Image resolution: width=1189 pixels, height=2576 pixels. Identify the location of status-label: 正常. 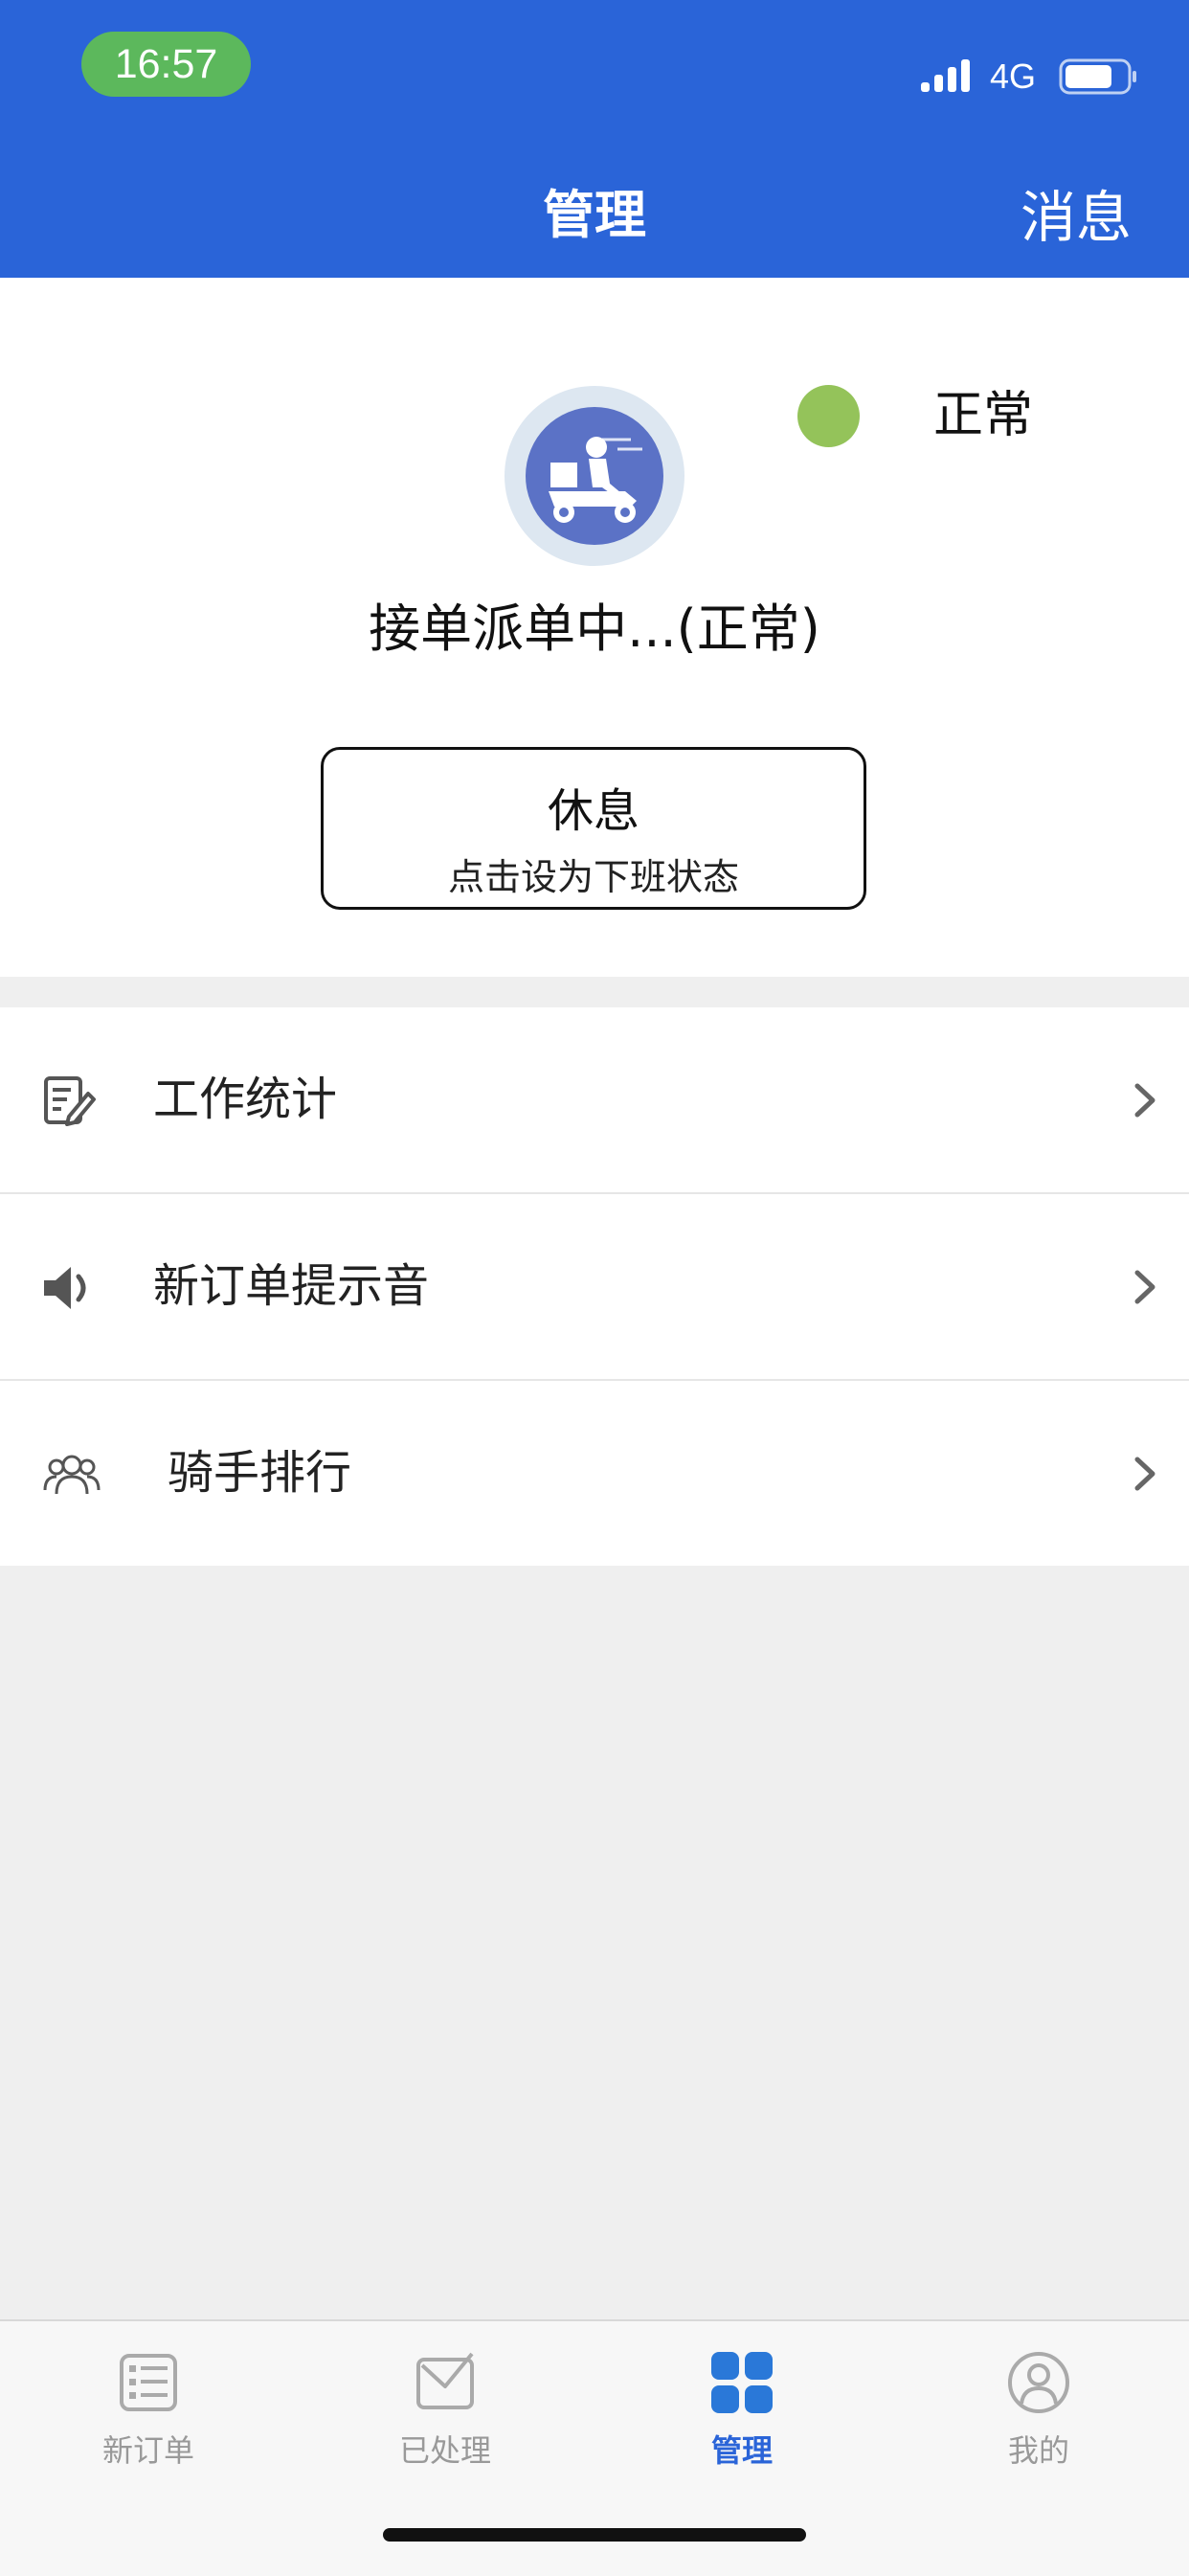
(983, 415).